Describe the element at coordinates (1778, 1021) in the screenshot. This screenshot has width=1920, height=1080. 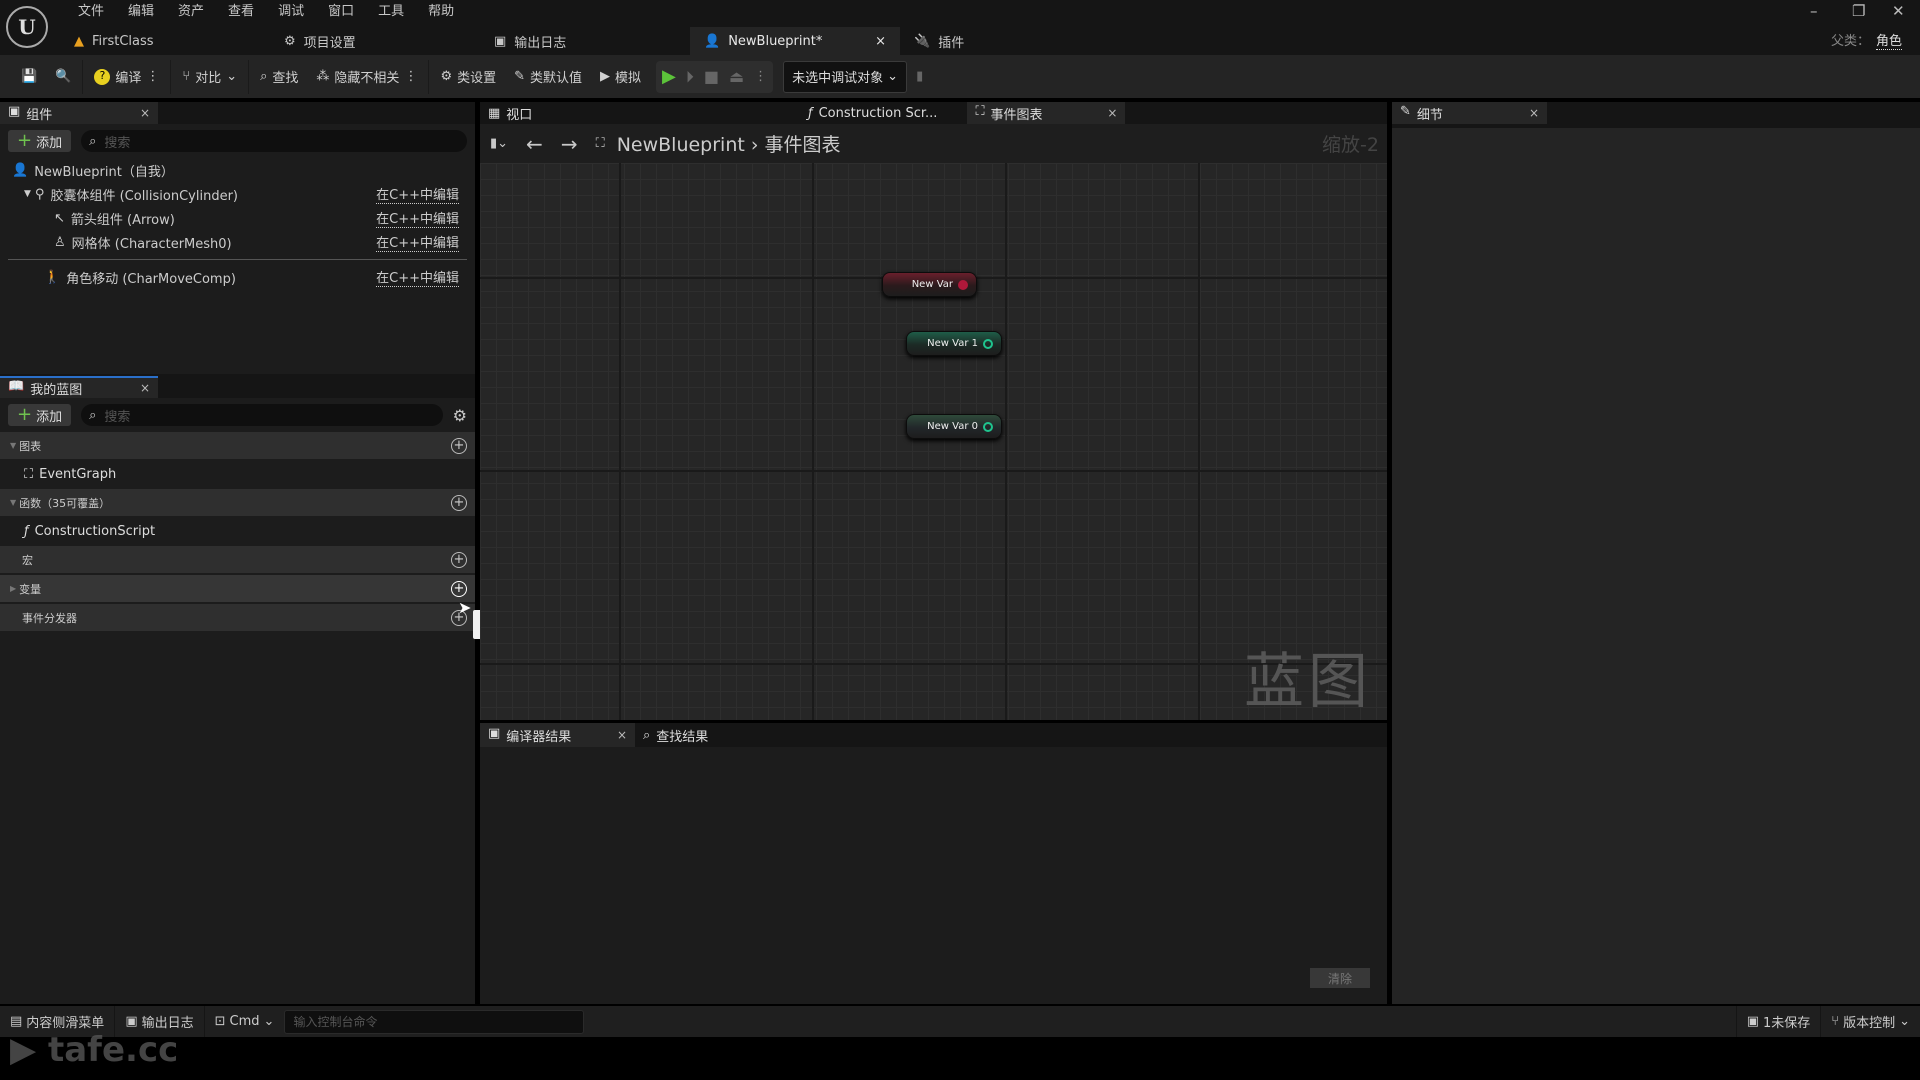
I see `unsaved-button: ▣ 1未保存` at that location.